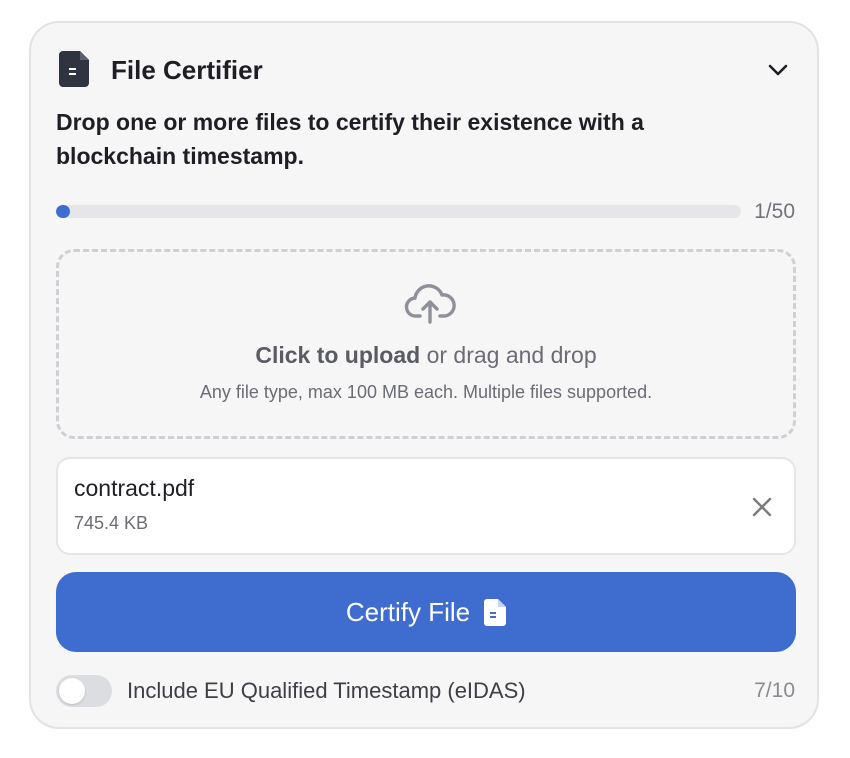  I want to click on file-name: contract.pdf, so click(134, 488).